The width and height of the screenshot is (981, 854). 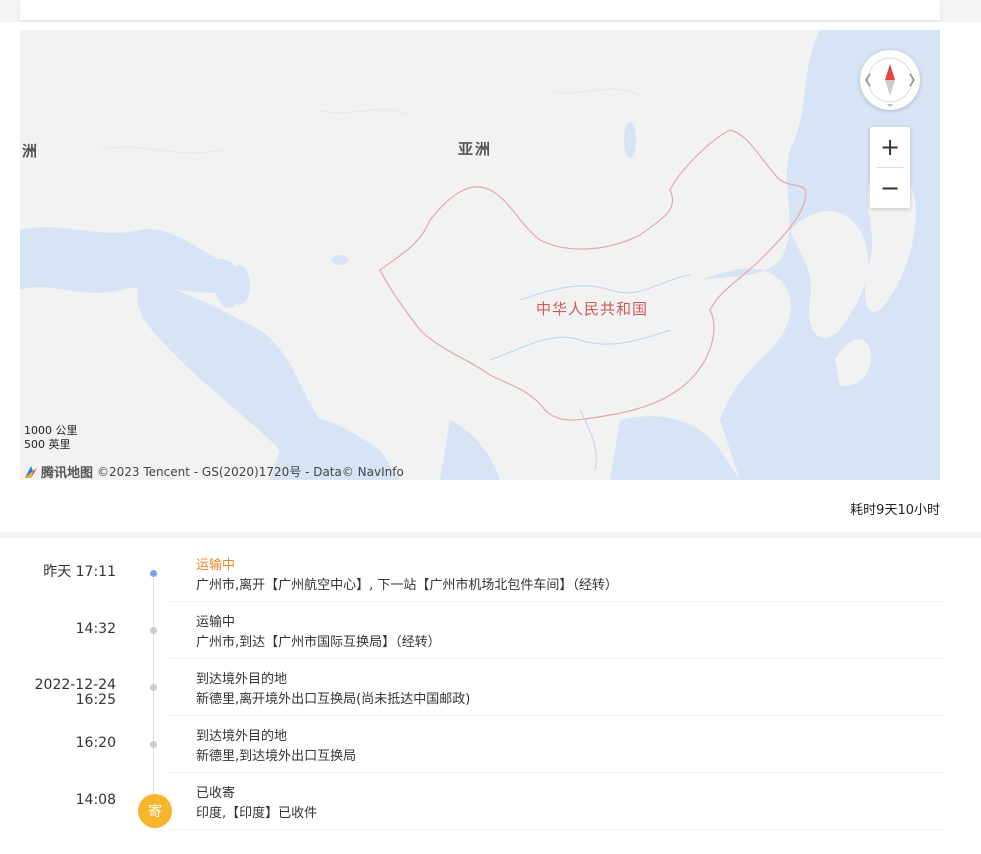 What do you see at coordinates (31, 151) in the screenshot?
I see `region-label-europe: 洲` at bounding box center [31, 151].